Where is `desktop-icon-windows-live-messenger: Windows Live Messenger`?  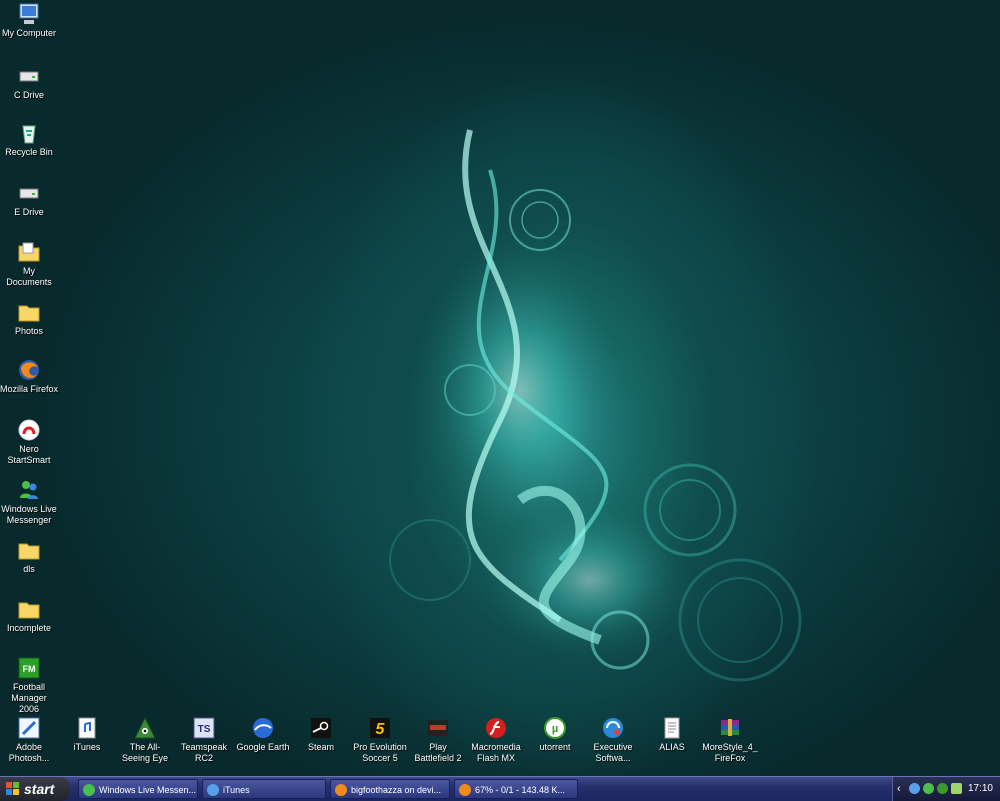
desktop-icon-windows-live-messenger: Windows Live Messenger is located at coordinates (29, 502).